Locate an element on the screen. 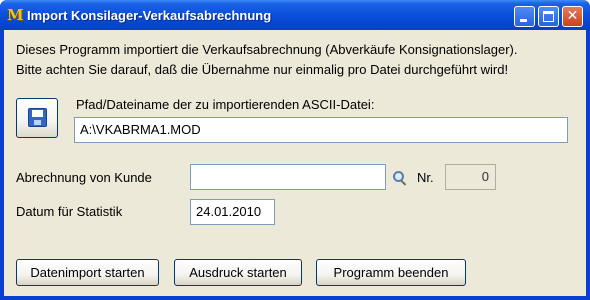 The height and width of the screenshot is (300, 590). import-button: Datenimport starten is located at coordinates (87, 272).